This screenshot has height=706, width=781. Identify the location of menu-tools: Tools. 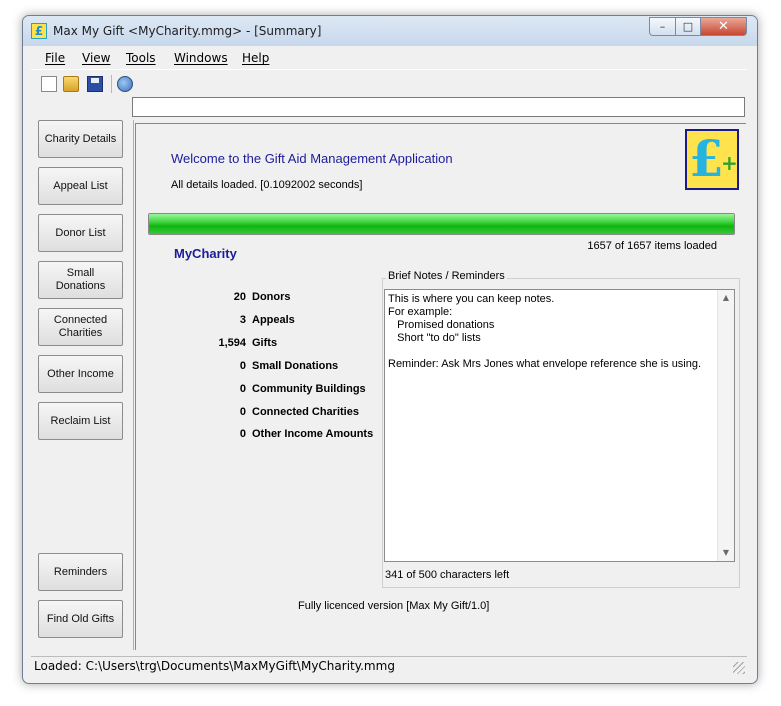
(141, 58).